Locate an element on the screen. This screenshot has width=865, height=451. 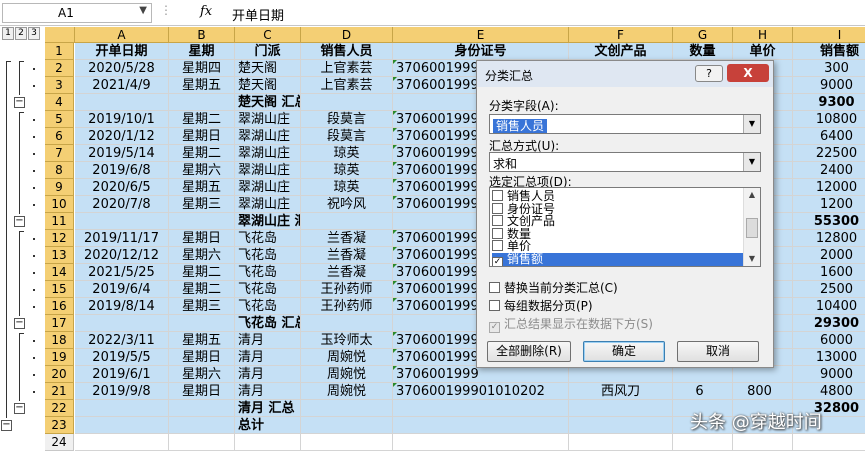
help-button: ? is located at coordinates (709, 73).